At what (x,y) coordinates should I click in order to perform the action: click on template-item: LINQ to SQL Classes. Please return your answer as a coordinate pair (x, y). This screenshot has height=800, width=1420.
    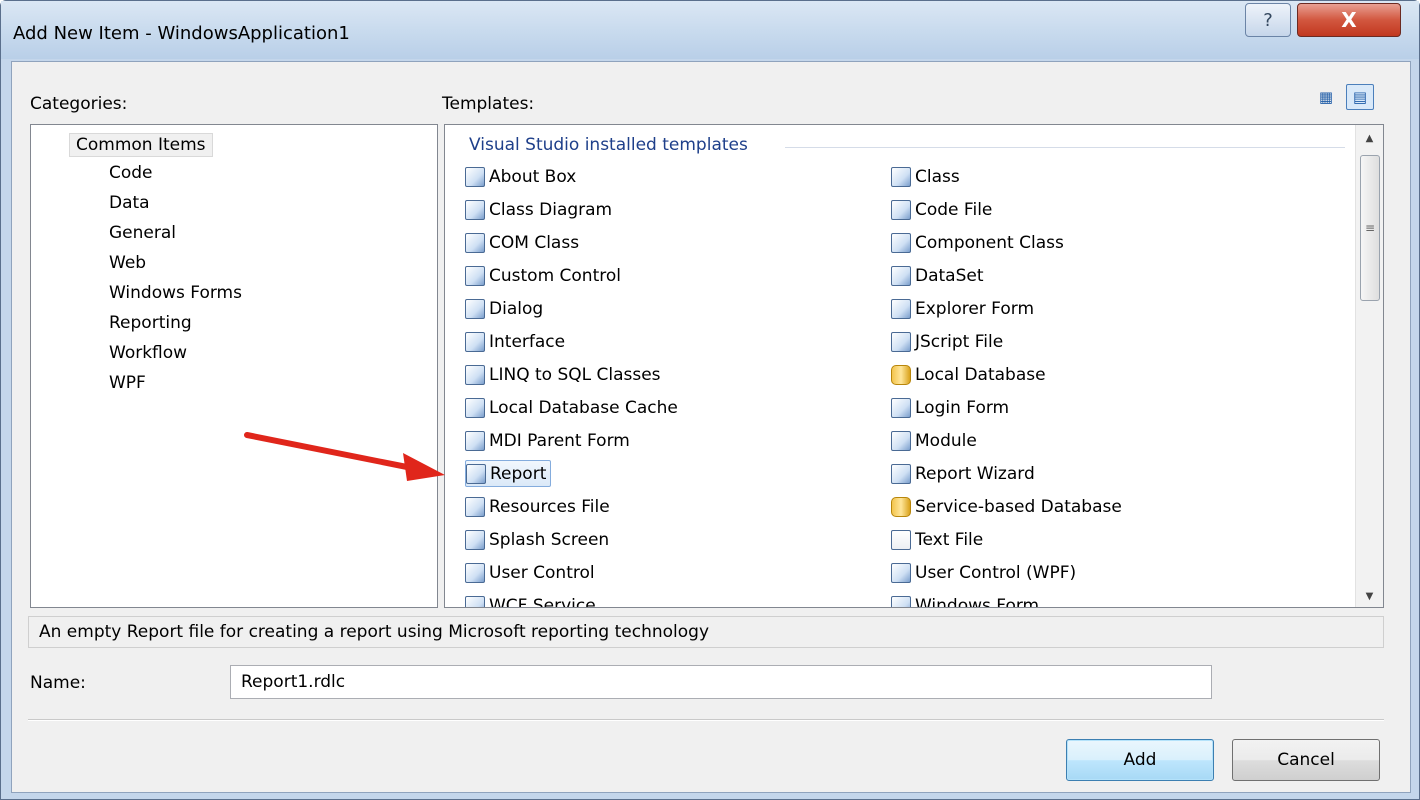
    Looking at the image, I should click on (563, 374).